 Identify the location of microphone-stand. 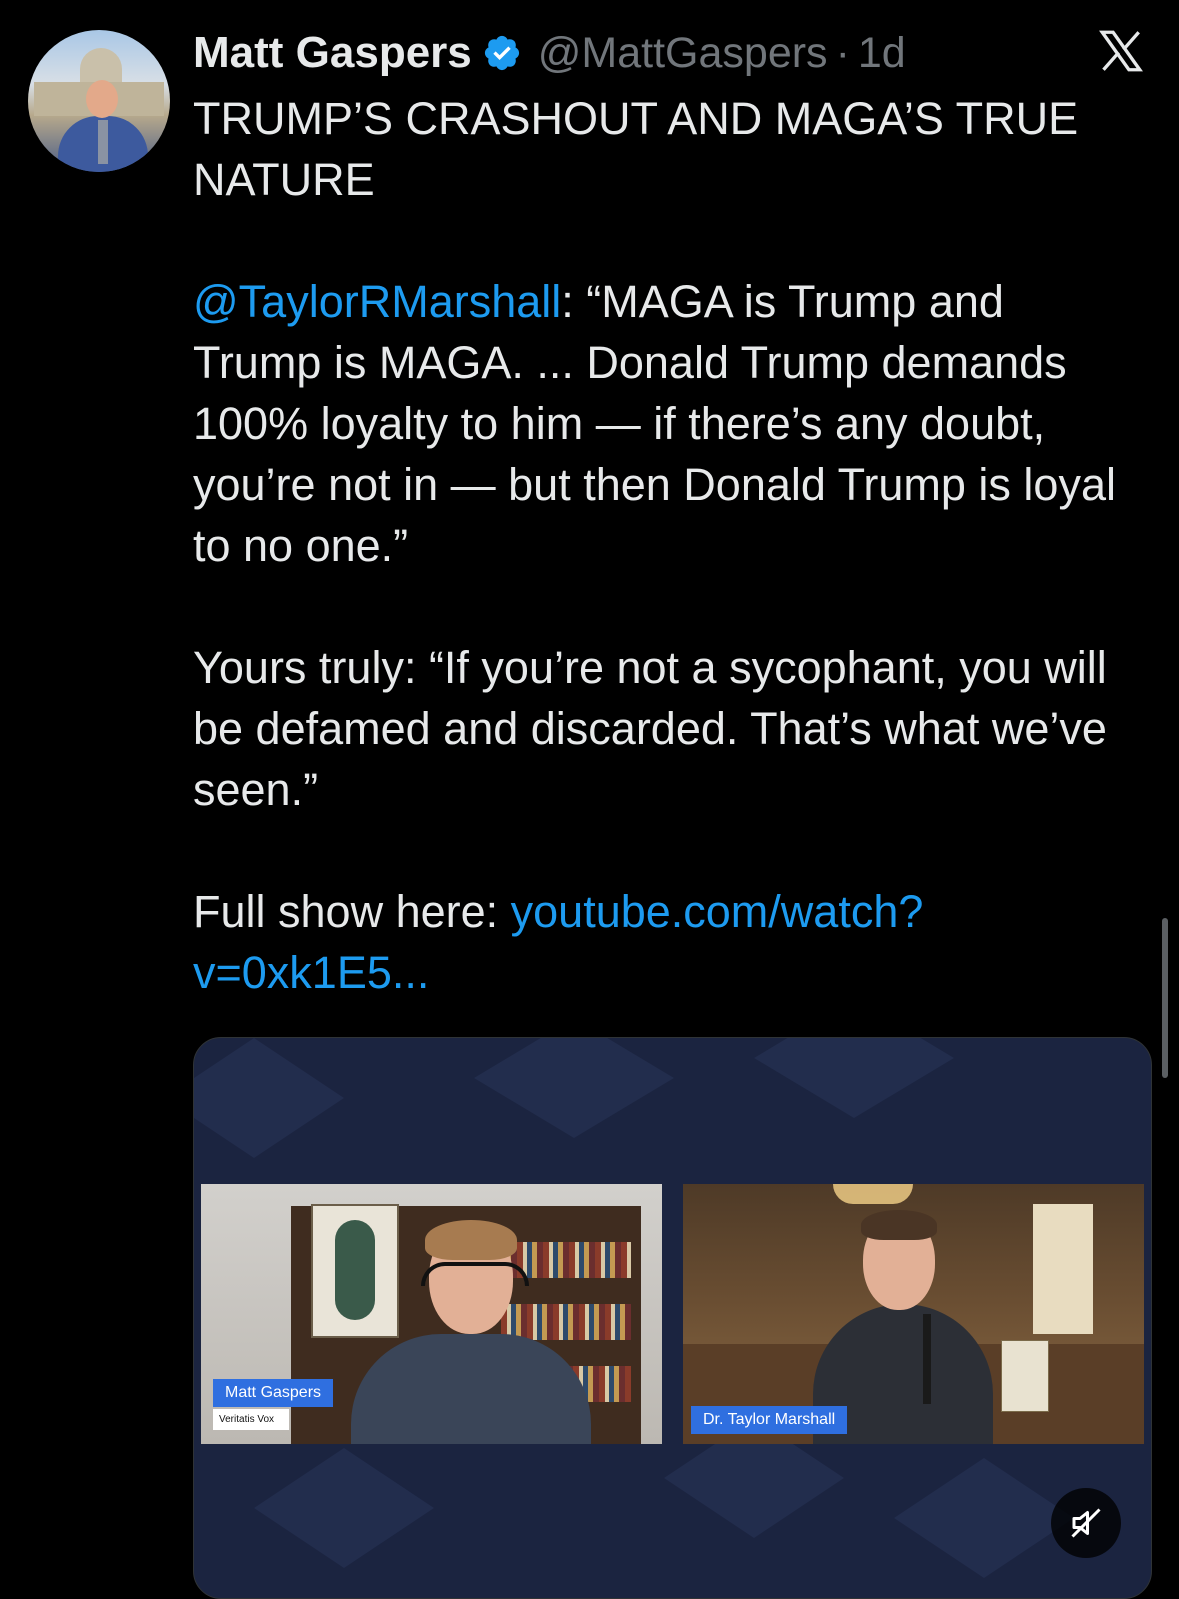
(927, 1359).